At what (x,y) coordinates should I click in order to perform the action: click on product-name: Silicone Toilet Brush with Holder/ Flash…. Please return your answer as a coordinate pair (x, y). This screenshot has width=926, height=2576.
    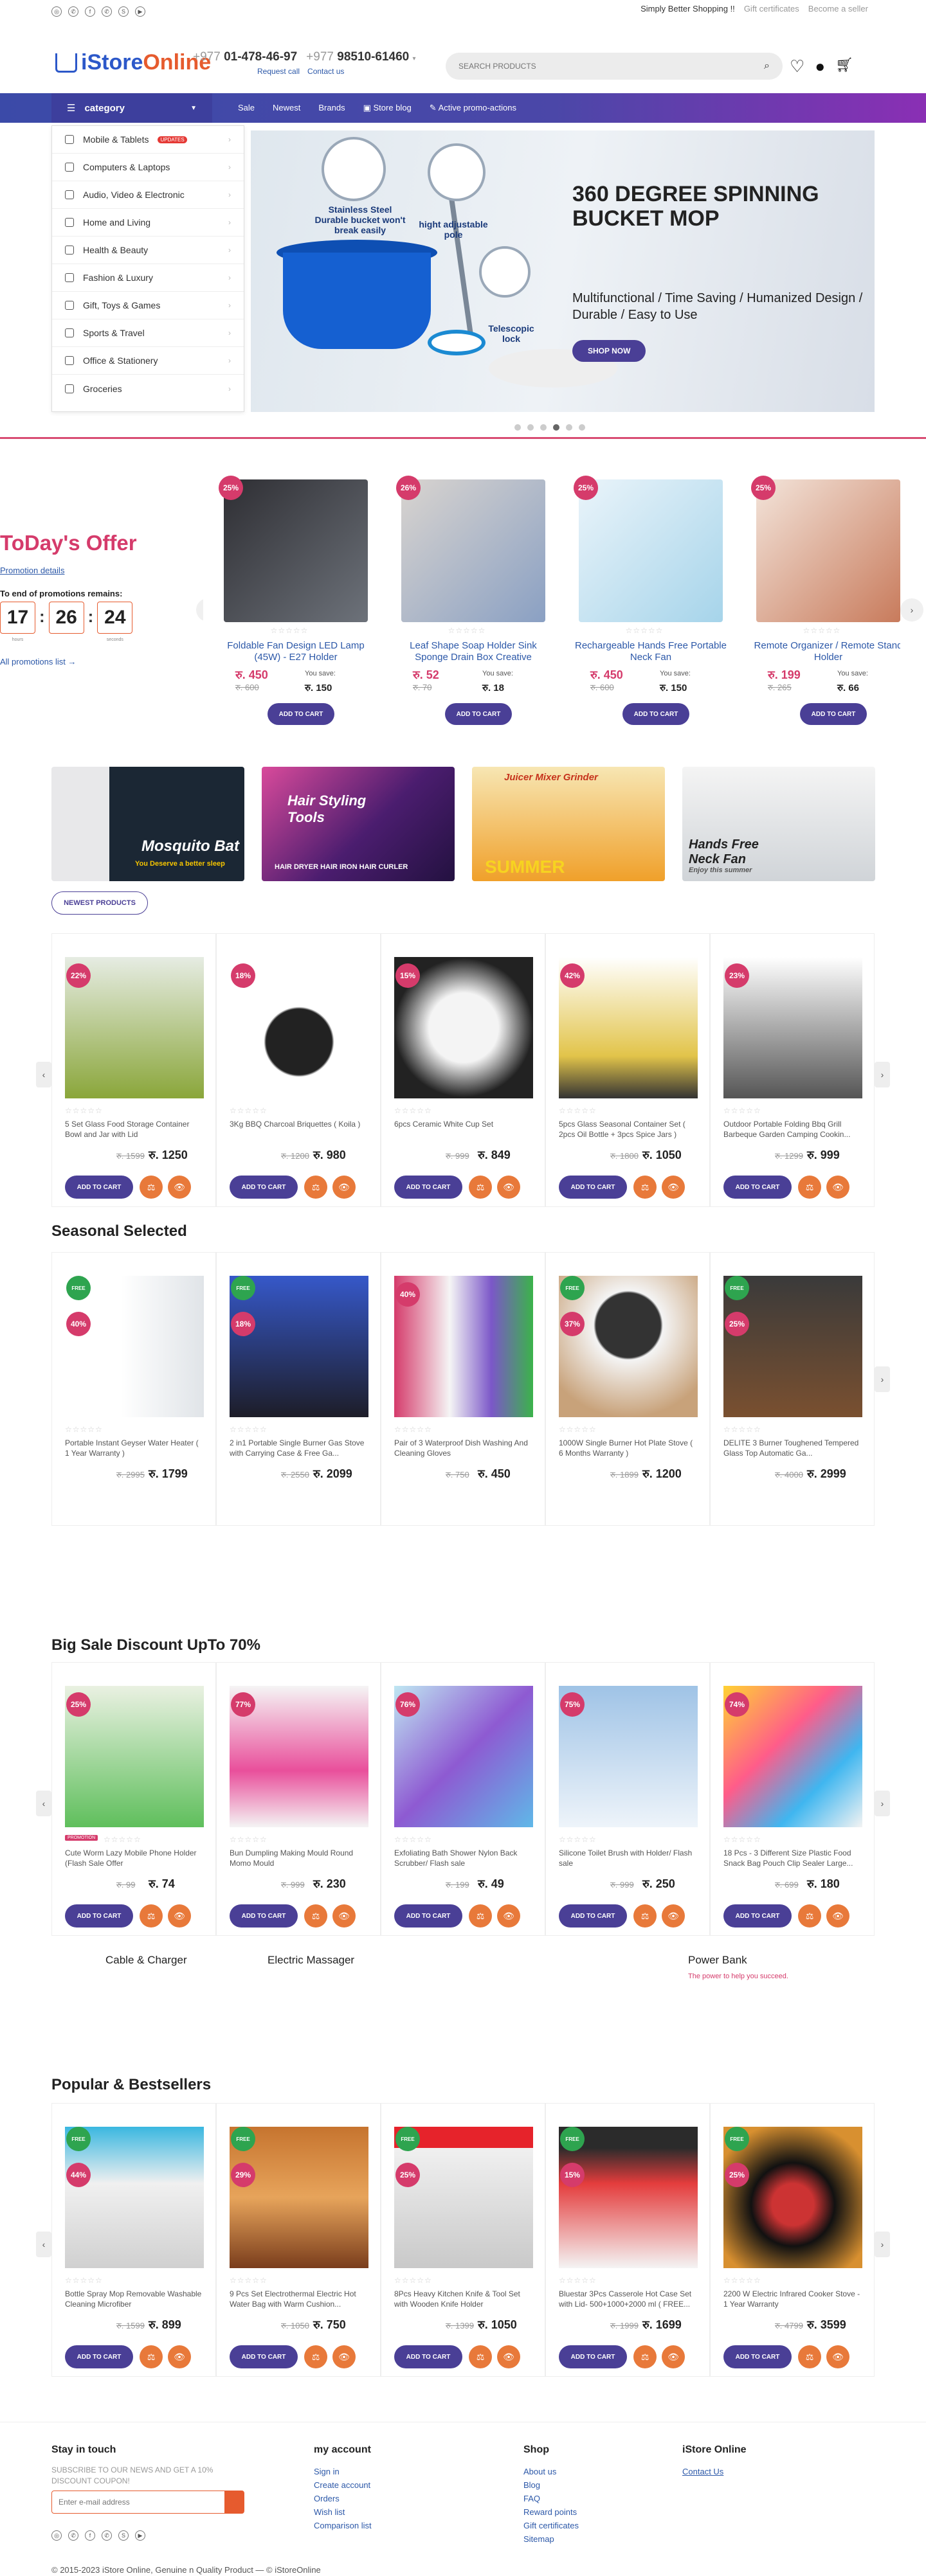
    Looking at the image, I should click on (629, 1858).